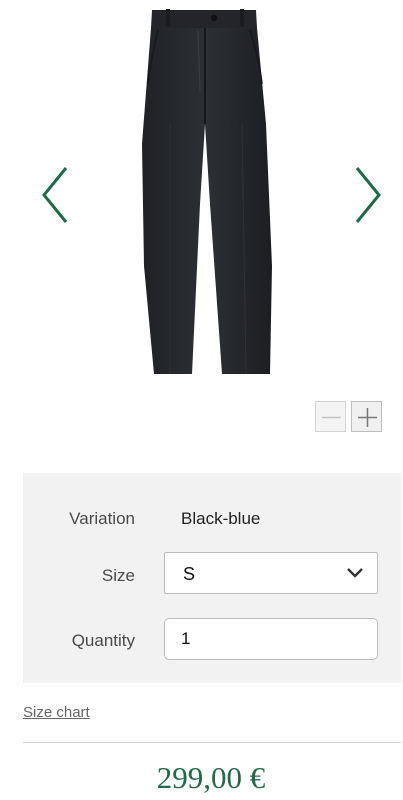 The image size is (403, 800). Describe the element at coordinates (118, 575) in the screenshot. I see `size-label: Size` at that location.